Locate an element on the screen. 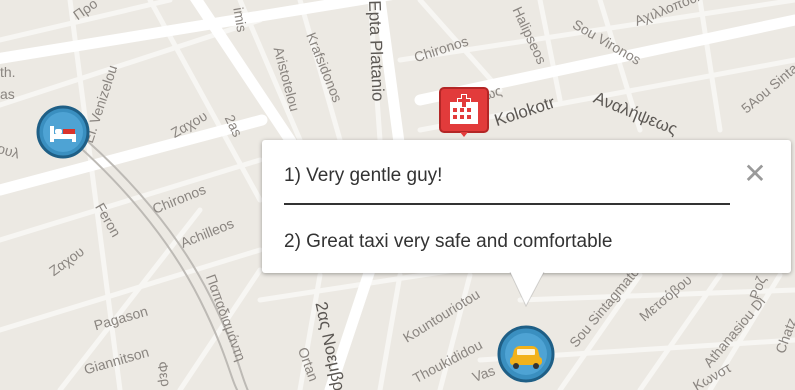  close-button: ✕ is located at coordinates (755, 174).